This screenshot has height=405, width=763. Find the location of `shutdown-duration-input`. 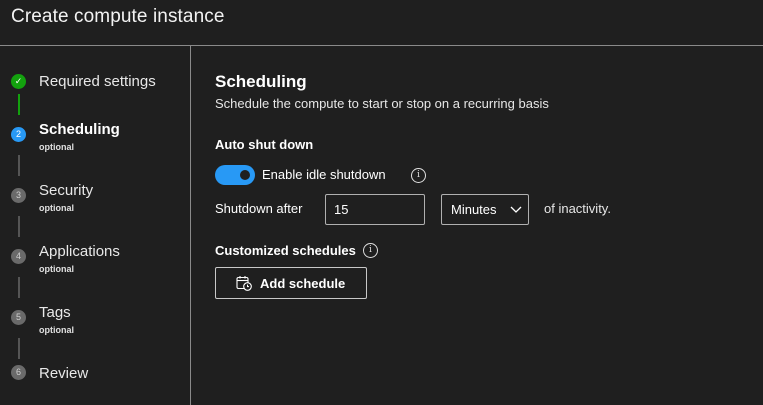

shutdown-duration-input is located at coordinates (375, 209).